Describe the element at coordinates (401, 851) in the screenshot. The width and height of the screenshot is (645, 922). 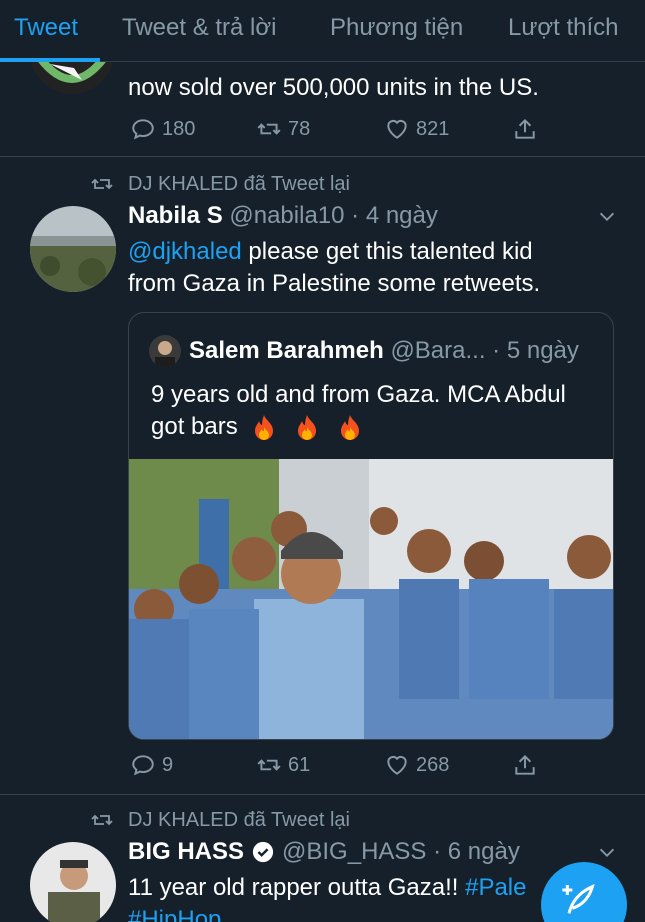
I see `handle-and-time: @BIG_HASS · 6 ngày` at that location.